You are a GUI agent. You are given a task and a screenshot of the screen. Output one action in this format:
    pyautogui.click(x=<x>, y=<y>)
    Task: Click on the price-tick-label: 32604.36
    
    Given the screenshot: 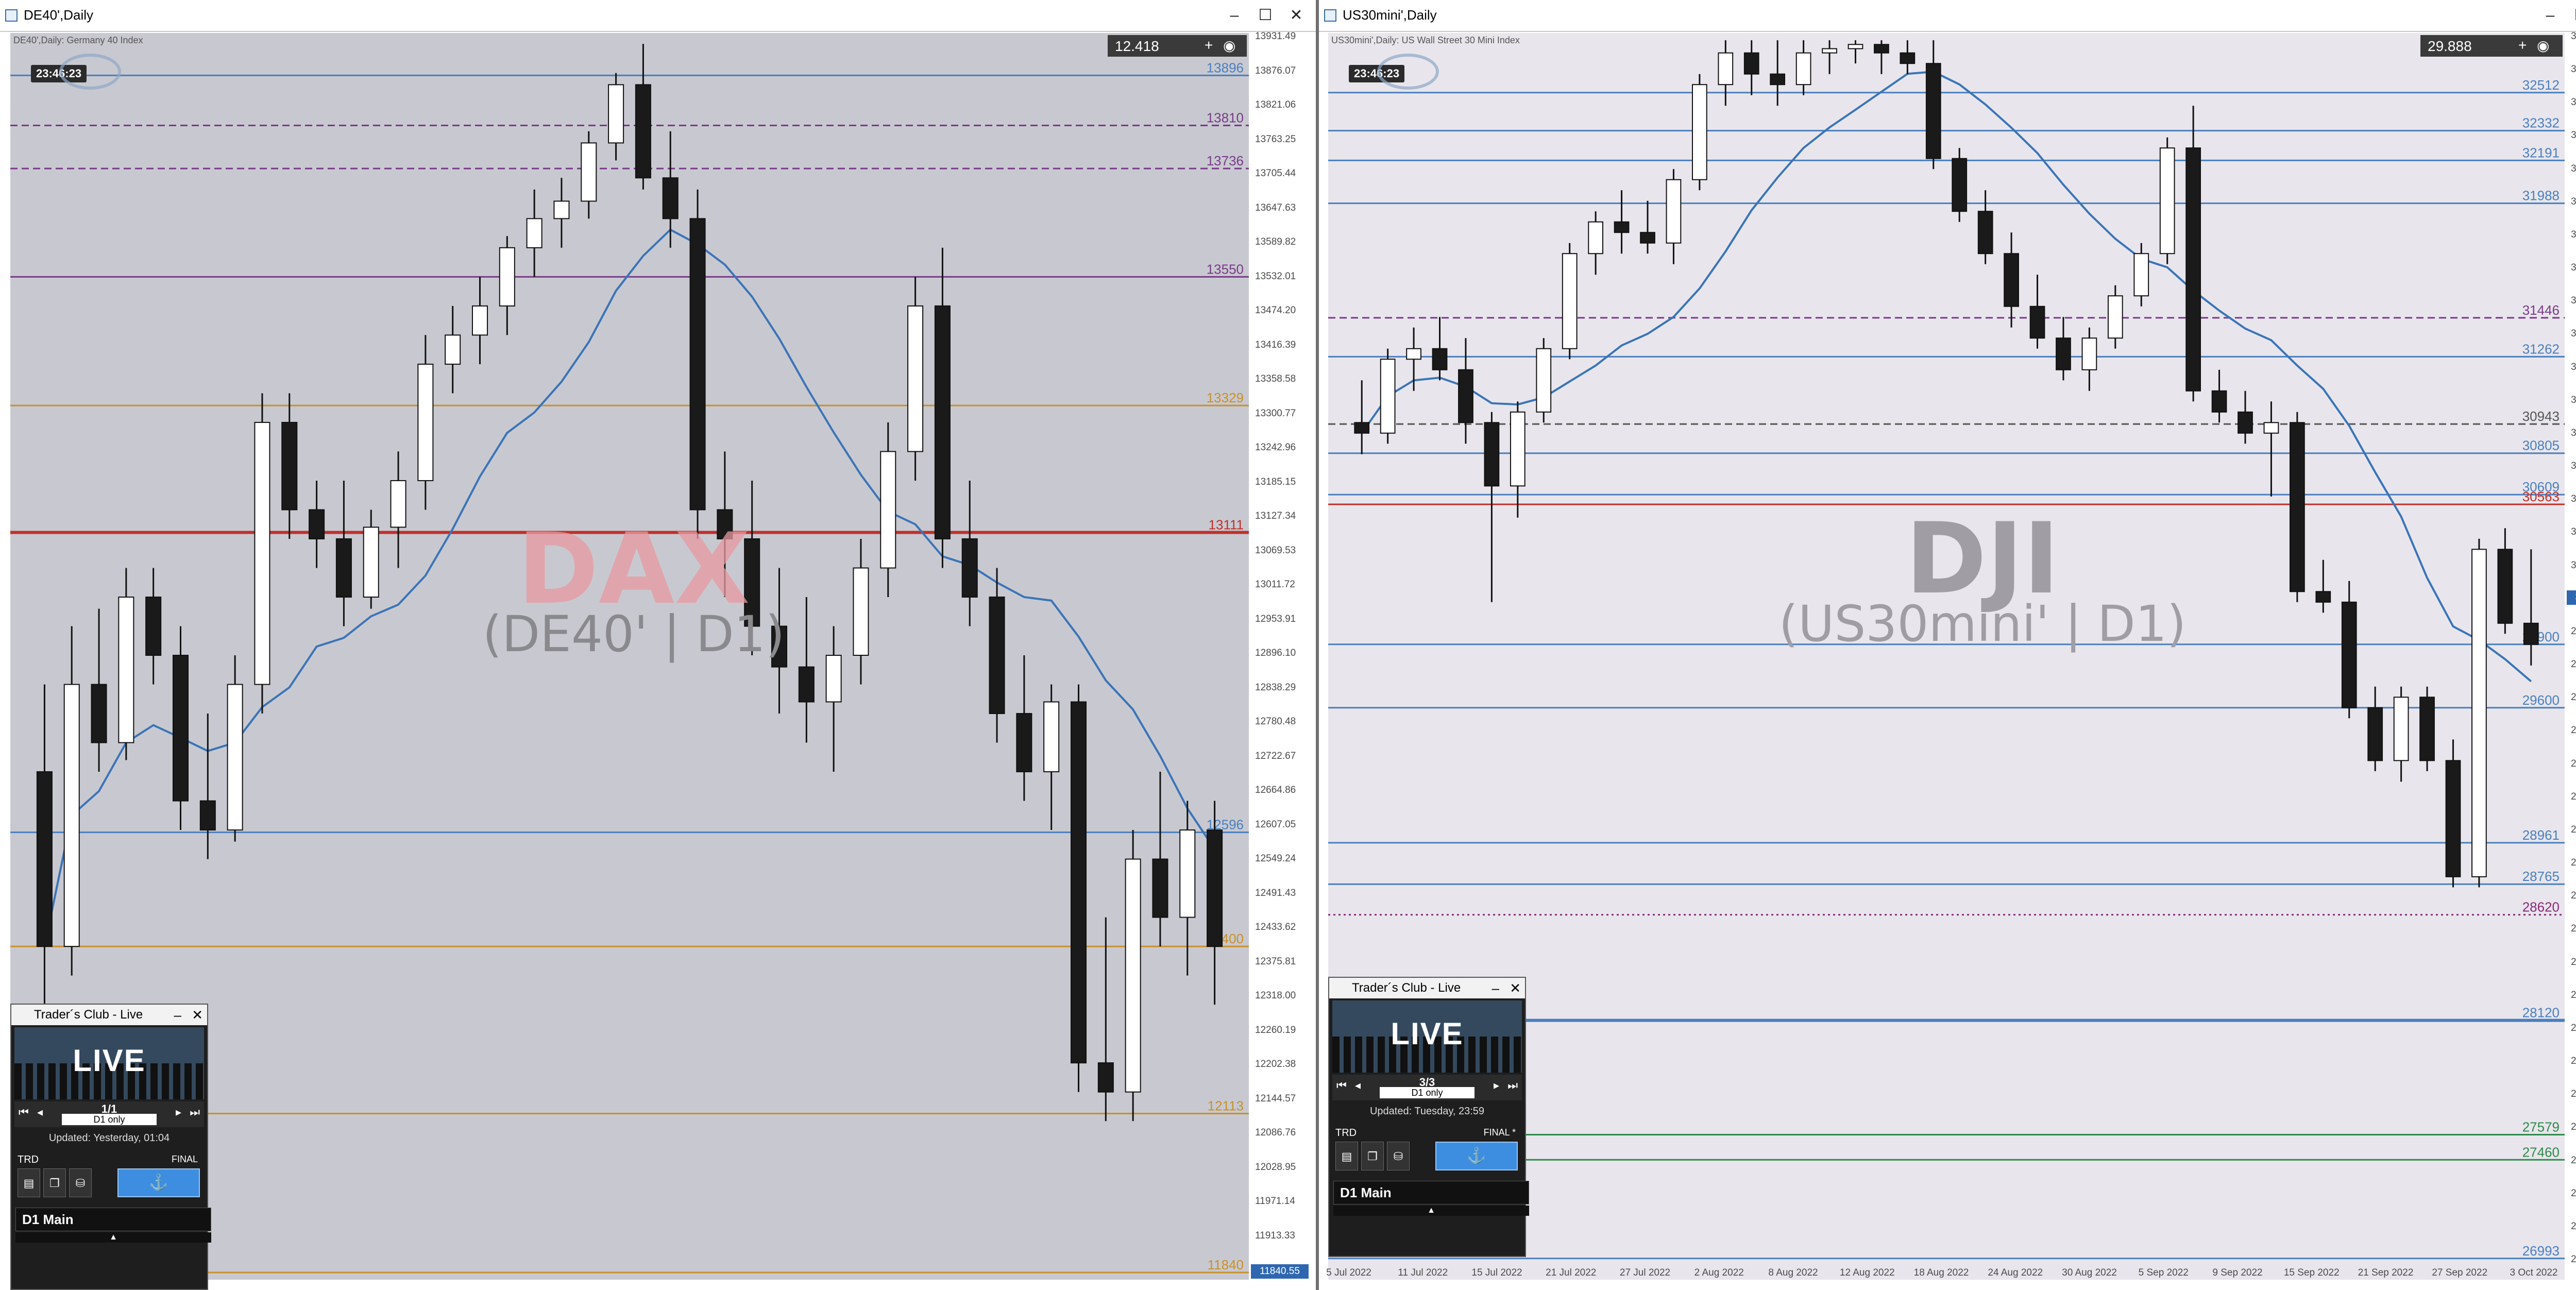 What is the action you would take?
    pyautogui.click(x=2573, y=69)
    